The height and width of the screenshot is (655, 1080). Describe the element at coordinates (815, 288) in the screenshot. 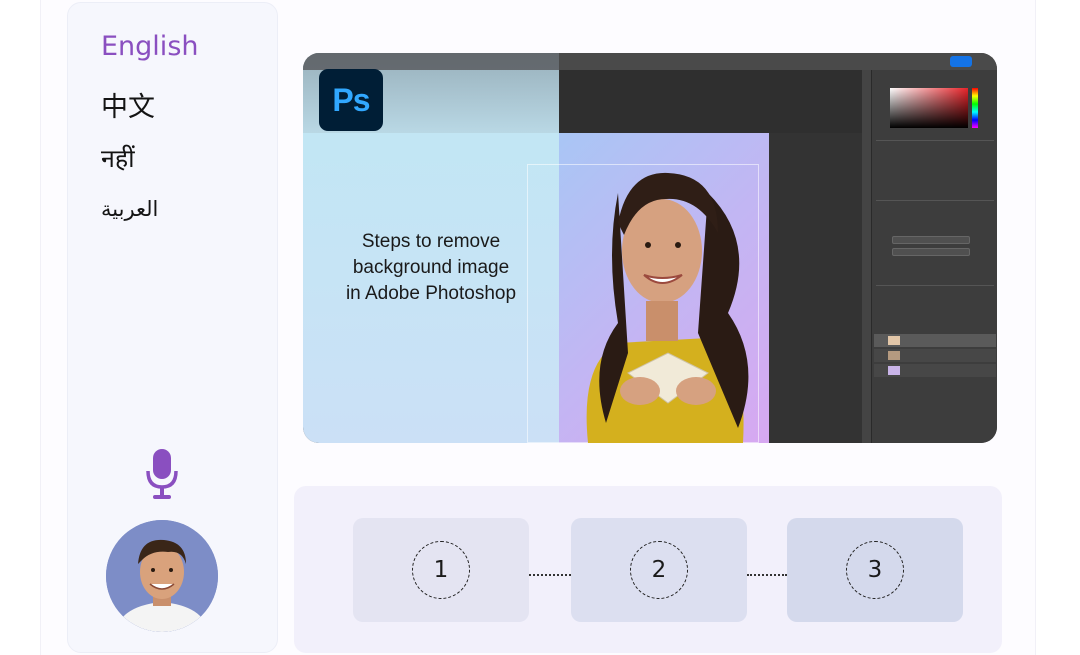

I see `canvas-pasteboard` at that location.